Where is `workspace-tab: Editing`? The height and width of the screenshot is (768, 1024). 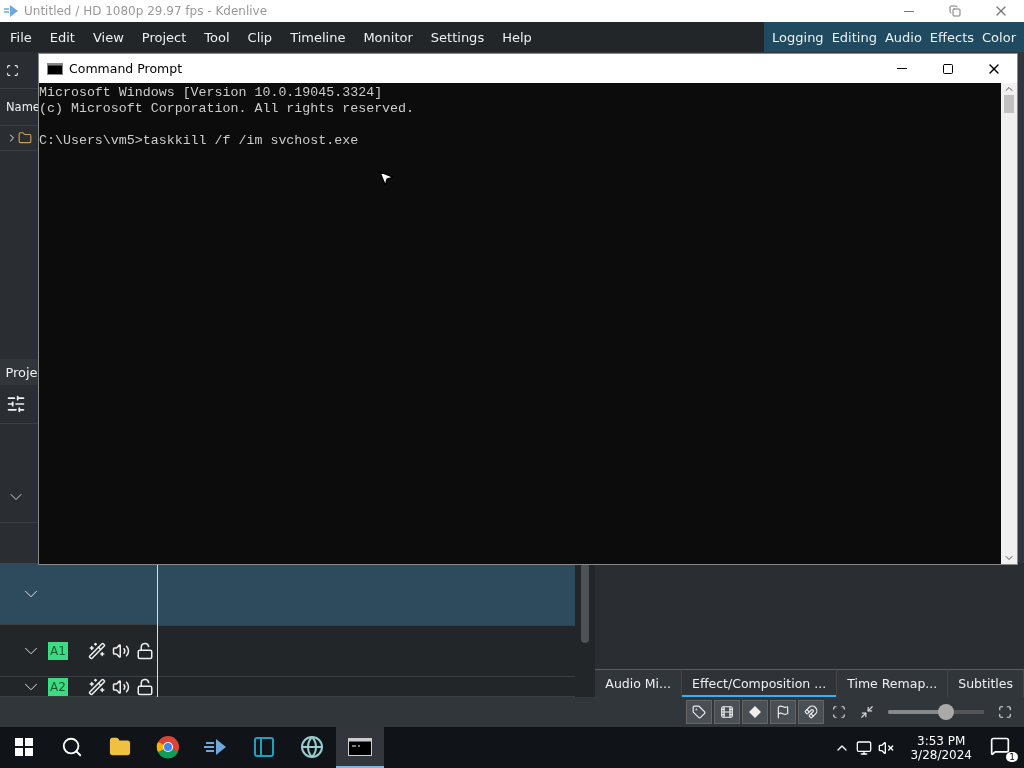
workspace-tab: Editing is located at coordinates (854, 37).